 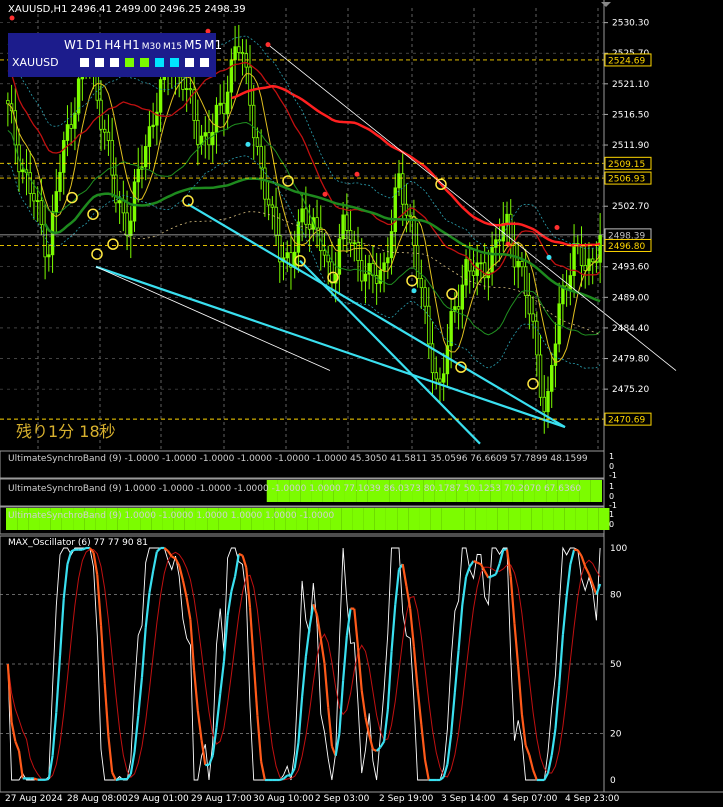 I want to click on panel-symbol: XAUUSD, so click(x=35, y=62).